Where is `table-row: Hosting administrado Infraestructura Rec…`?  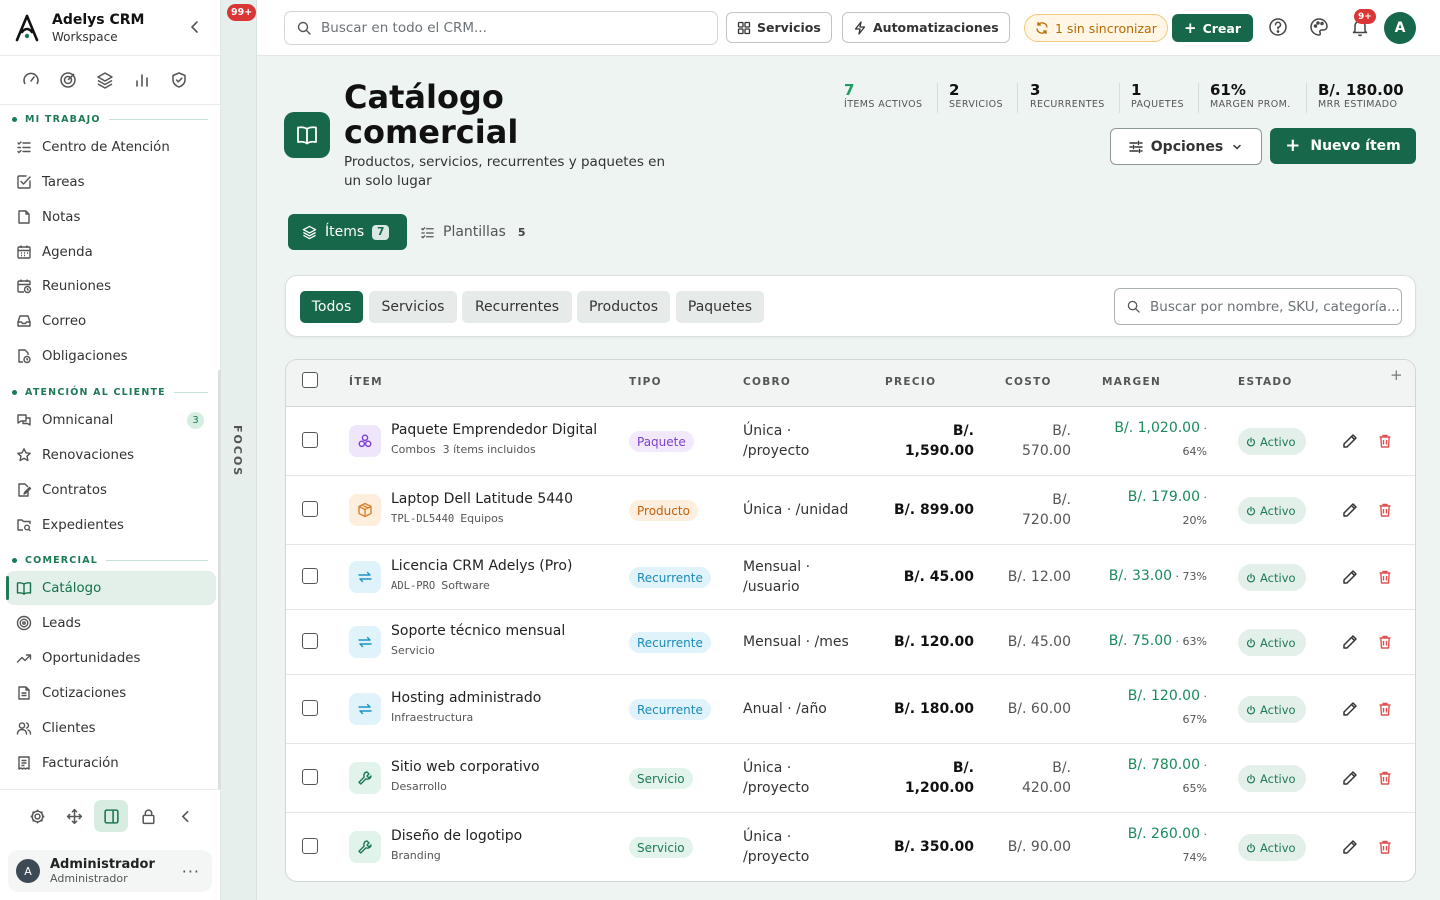 table-row: Hosting administrado Infraestructura Rec… is located at coordinates (850, 709).